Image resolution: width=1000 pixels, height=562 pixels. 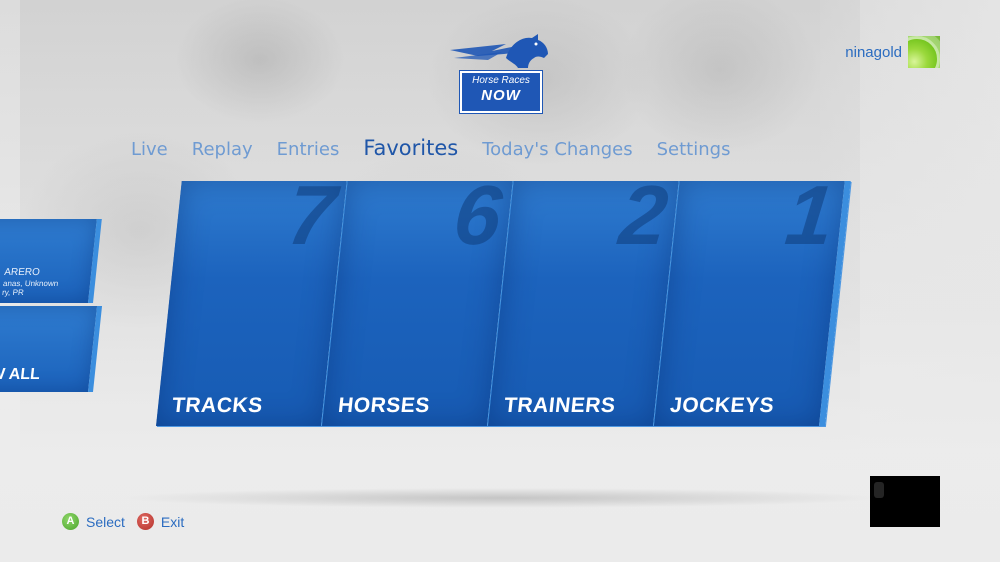 What do you see at coordinates (559, 405) in the screenshot?
I see `trainers-label: TRAINERS` at bounding box center [559, 405].